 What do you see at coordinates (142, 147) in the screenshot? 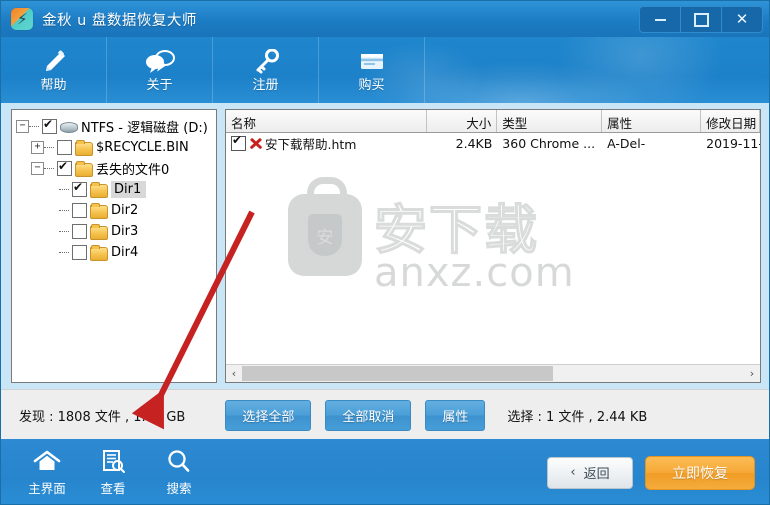
I see `tree-node-label: $RECYCLE.BIN` at bounding box center [142, 147].